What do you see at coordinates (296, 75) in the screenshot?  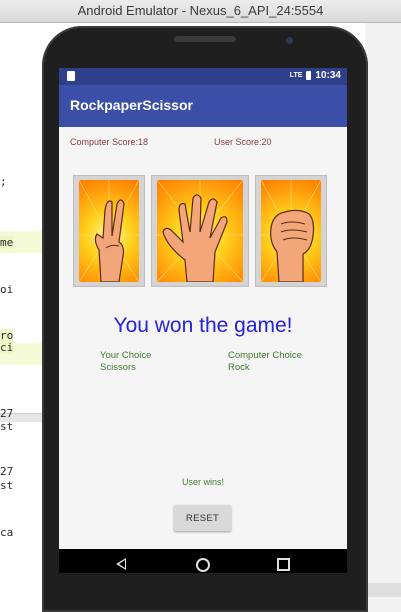 I see `lte-signal-icon: LTE` at bounding box center [296, 75].